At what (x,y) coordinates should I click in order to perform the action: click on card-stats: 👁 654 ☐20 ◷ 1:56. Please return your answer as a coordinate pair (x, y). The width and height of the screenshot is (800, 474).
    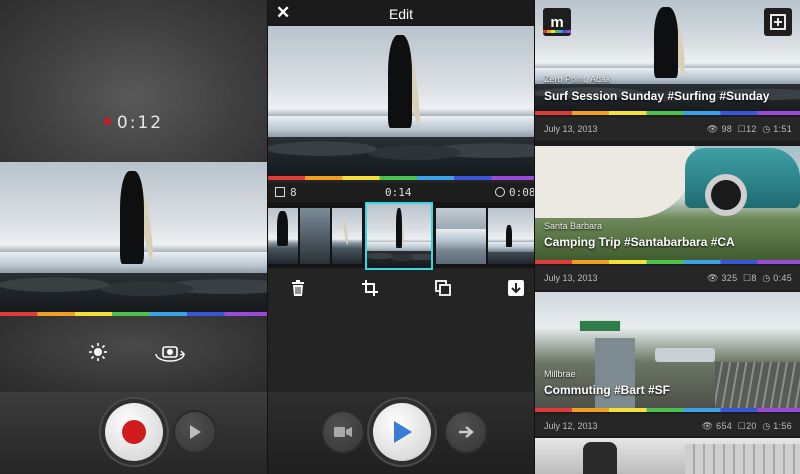
    Looking at the image, I should click on (747, 426).